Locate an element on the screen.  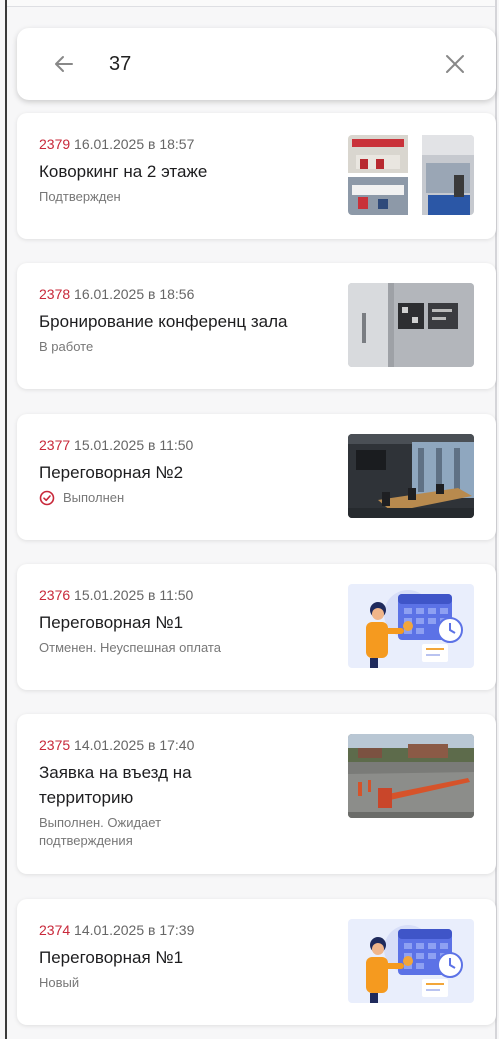
order-number: 2376 is located at coordinates (55, 595).